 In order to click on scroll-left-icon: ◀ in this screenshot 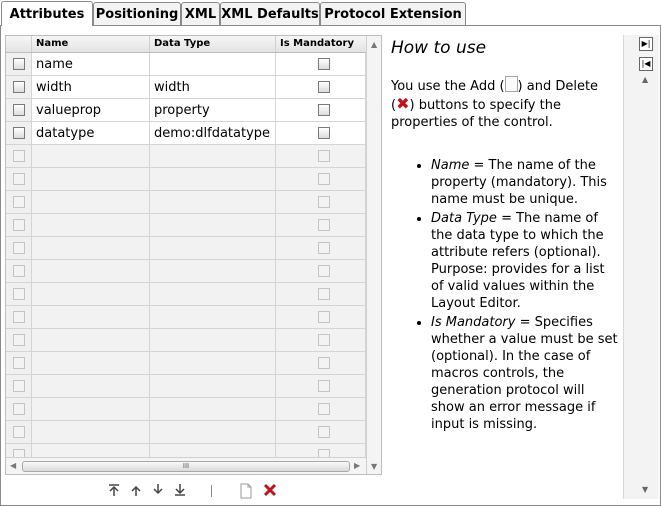, I will do `click(13, 465)`.